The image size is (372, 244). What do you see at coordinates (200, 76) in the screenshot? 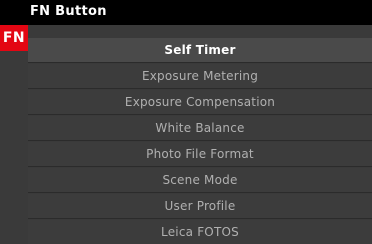
I see `menu-item-exposure-metering: Exposure Metering` at bounding box center [200, 76].